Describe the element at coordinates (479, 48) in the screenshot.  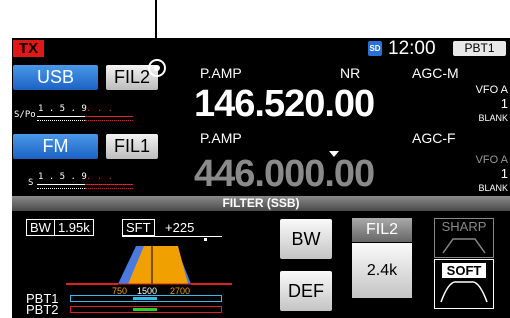
I see `pbt-indicator: PBT1` at that location.